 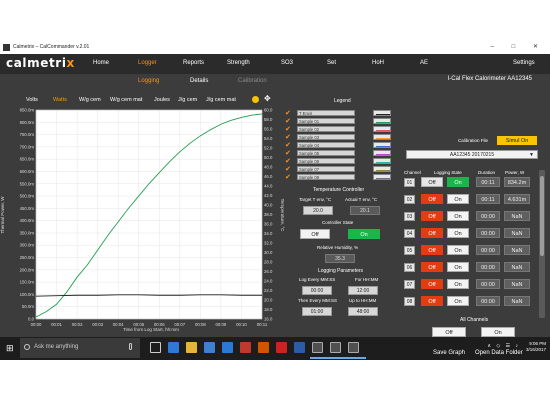 What do you see at coordinates (341, 113) in the screenshot?
I see `legend-item: ✔ T Envir` at bounding box center [341, 113].